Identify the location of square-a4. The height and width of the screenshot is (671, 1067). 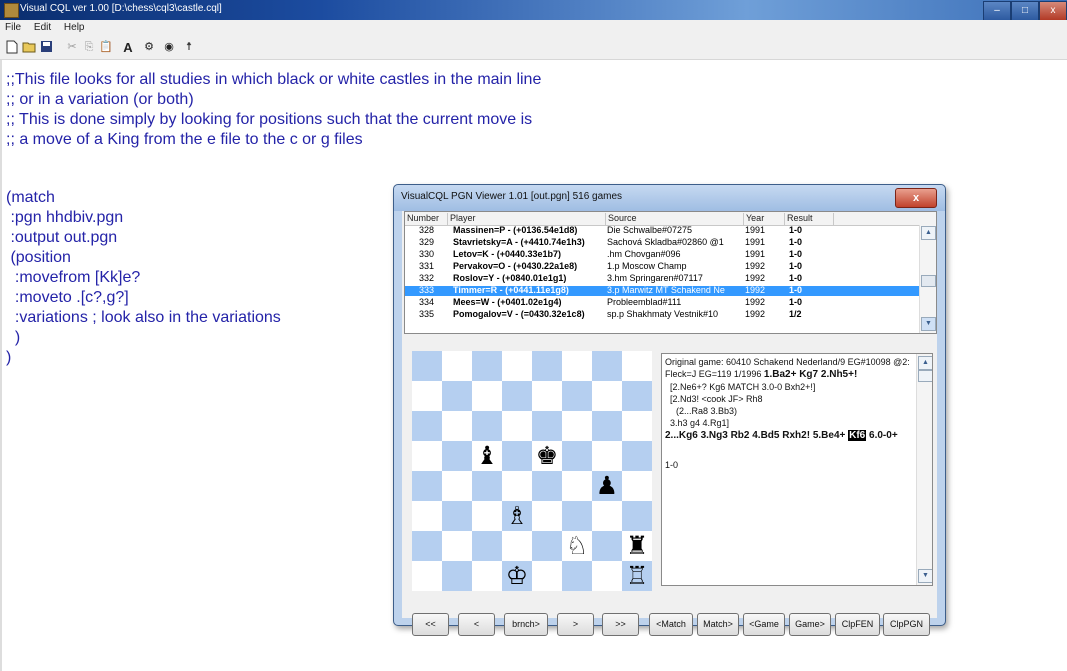
(427, 486).